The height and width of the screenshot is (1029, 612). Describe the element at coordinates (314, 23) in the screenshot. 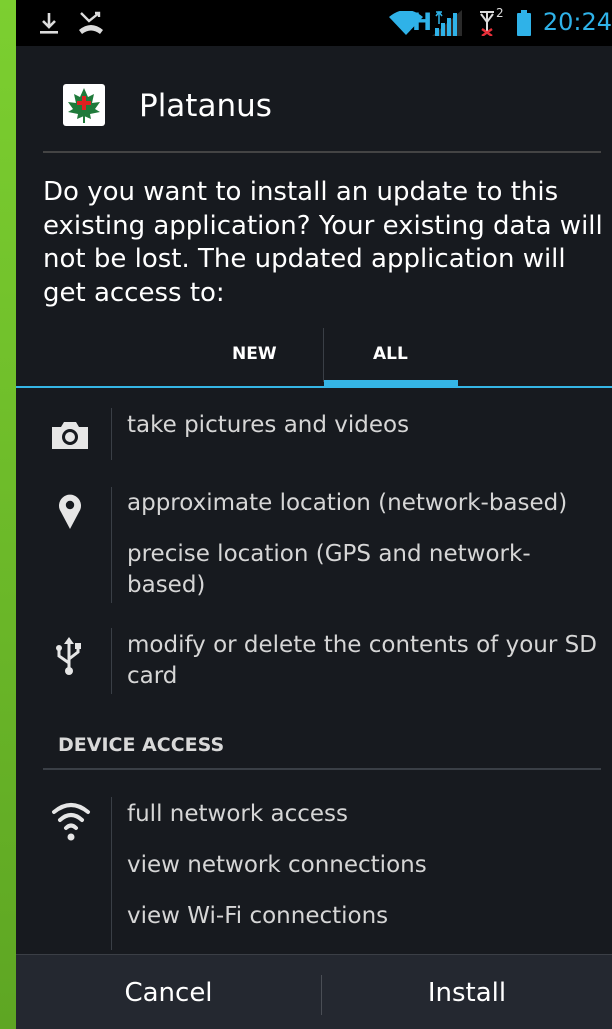

I see `status-bar: H 2 20:24` at that location.